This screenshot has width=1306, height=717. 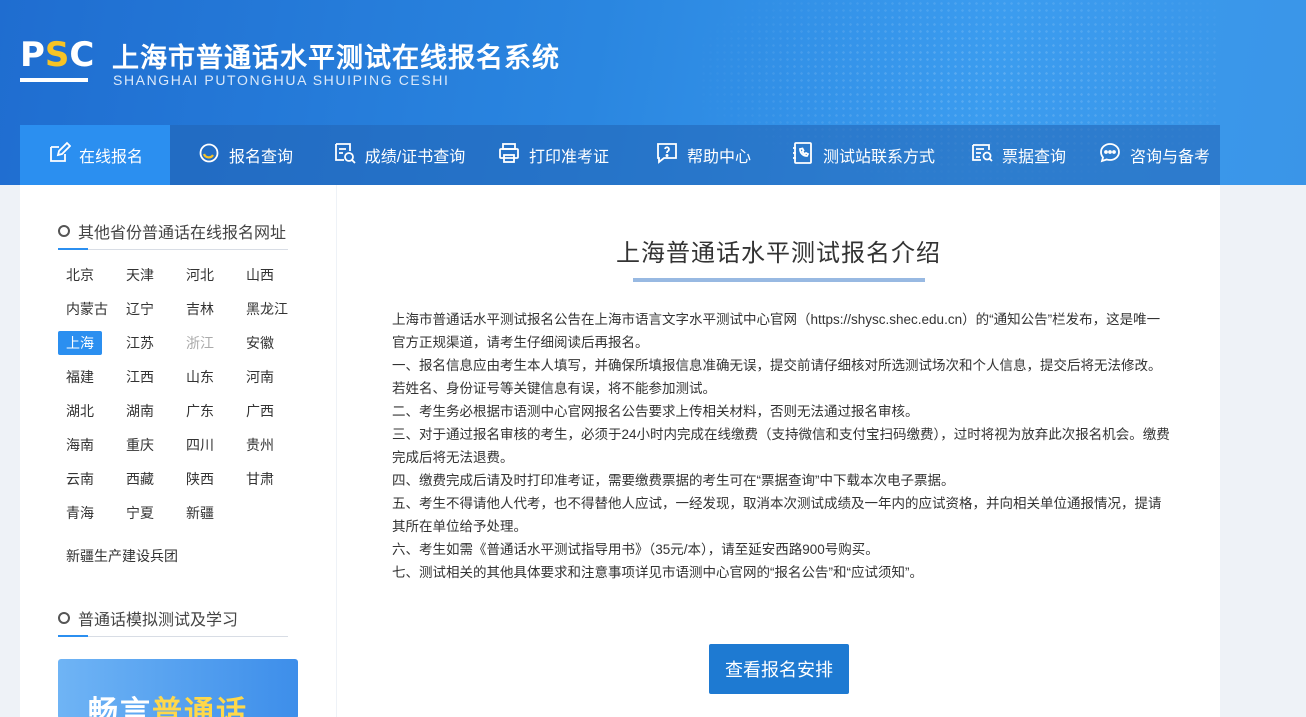 What do you see at coordinates (703, 155) in the screenshot?
I see `nav-help-center: 帮助中心` at bounding box center [703, 155].